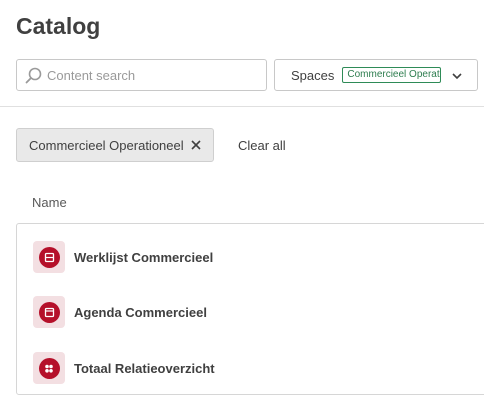 The width and height of the screenshot is (484, 404). Describe the element at coordinates (250, 312) in the screenshot. I see `list-item: Agenda Commercieel` at that location.